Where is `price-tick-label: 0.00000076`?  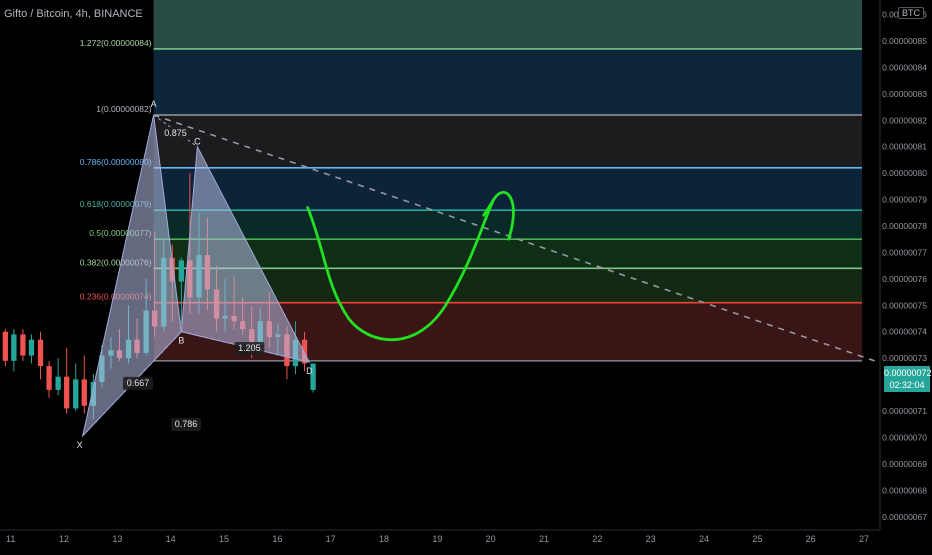
price-tick-label: 0.00000076 is located at coordinates (904, 279).